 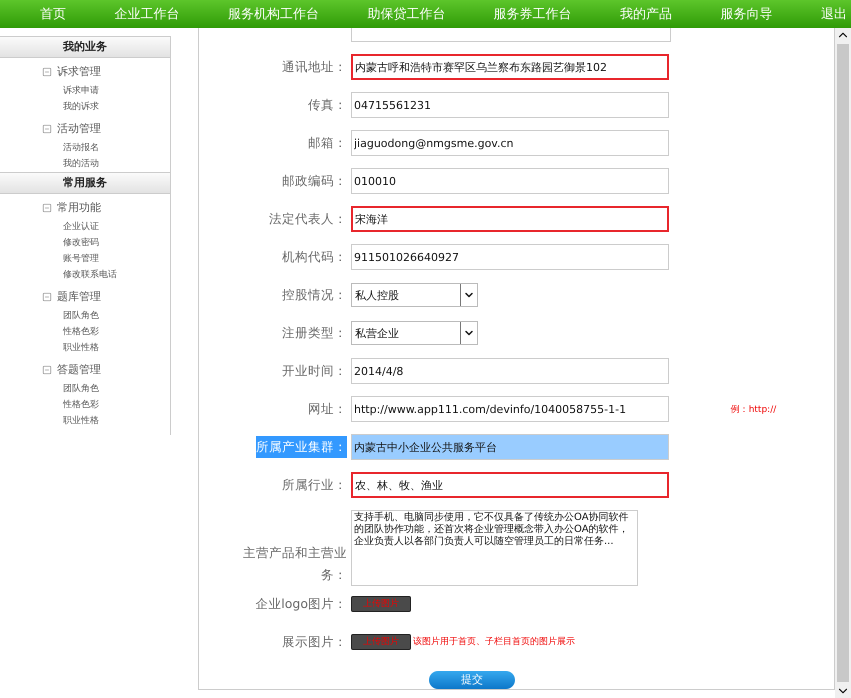 What do you see at coordinates (414, 295) in the screenshot?
I see `select-field: 私人控股` at bounding box center [414, 295].